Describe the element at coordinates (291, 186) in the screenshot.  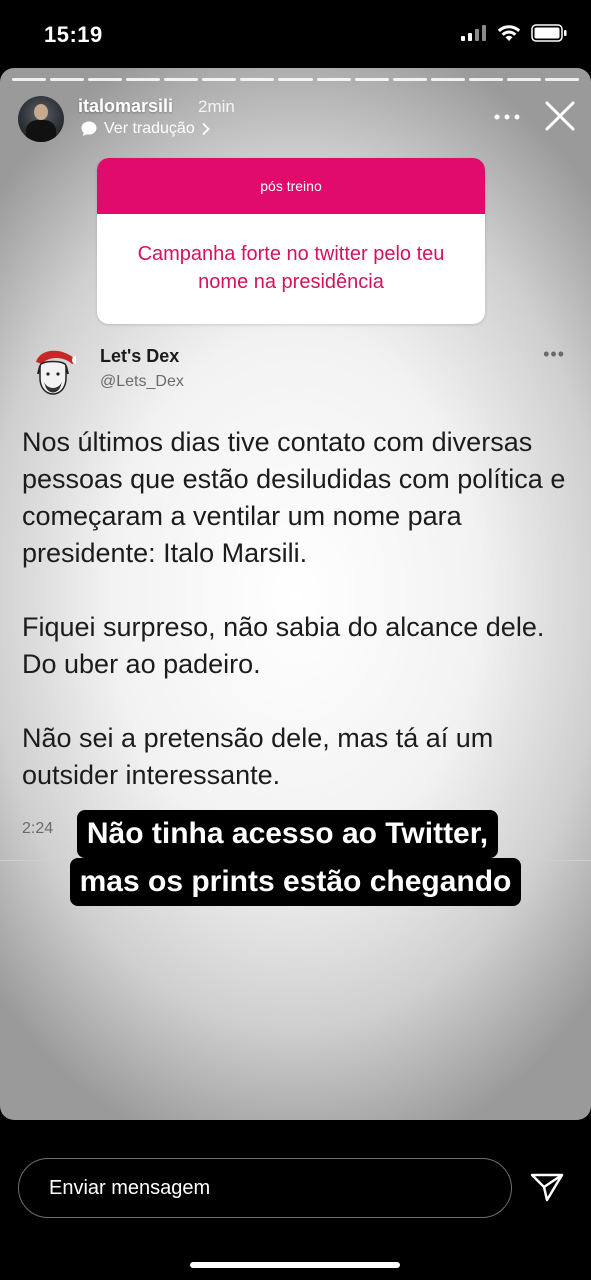
I see `question-header: pós treino` at that location.